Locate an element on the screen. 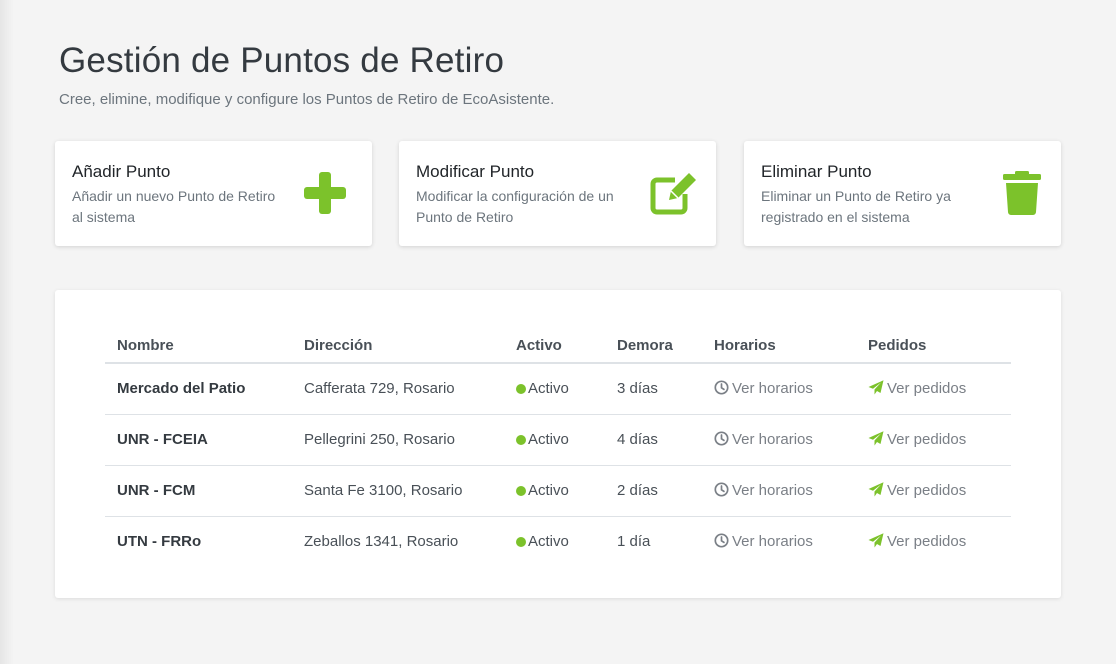 The width and height of the screenshot is (1116, 664). point-name: UTN - FRRo is located at coordinates (159, 542).